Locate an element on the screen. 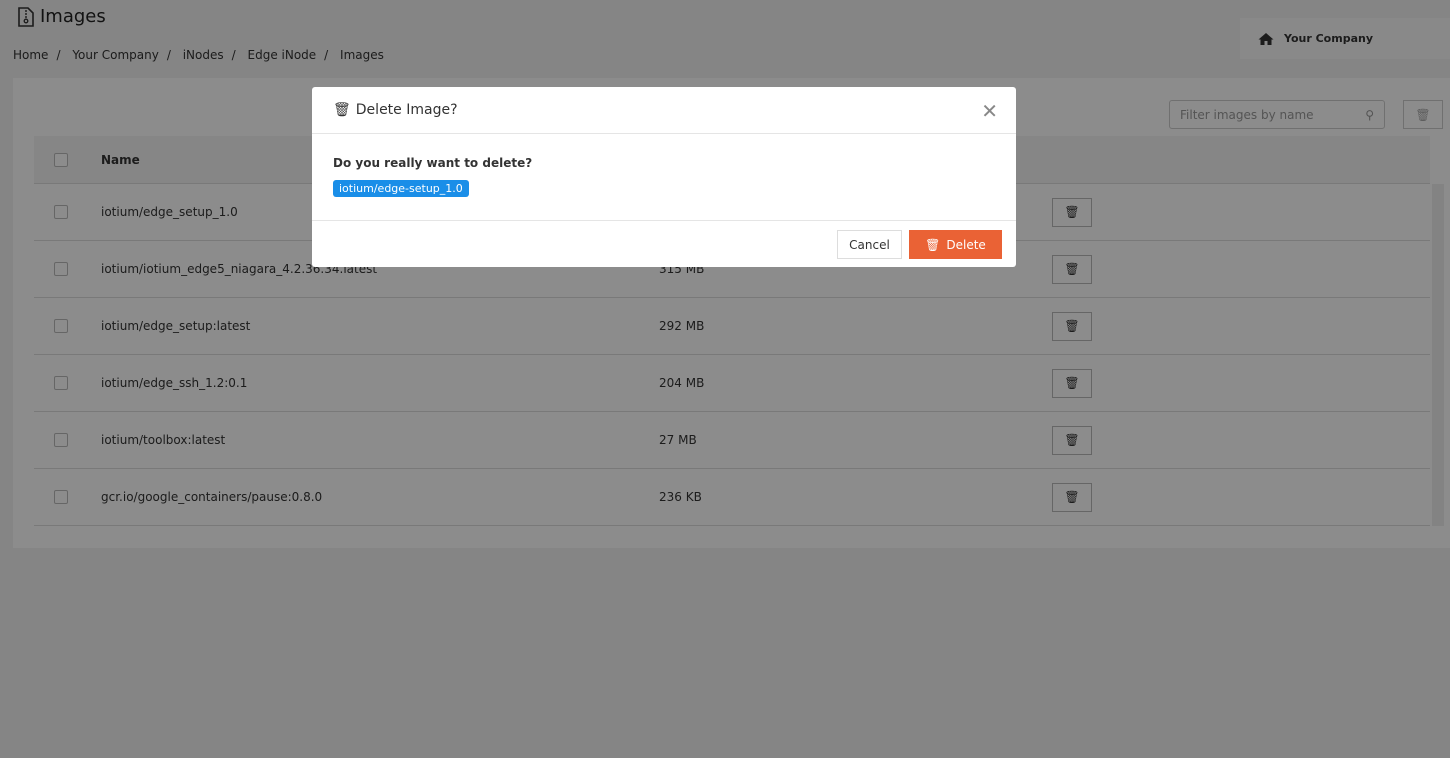  cancel-button: Cancel is located at coordinates (869, 244).